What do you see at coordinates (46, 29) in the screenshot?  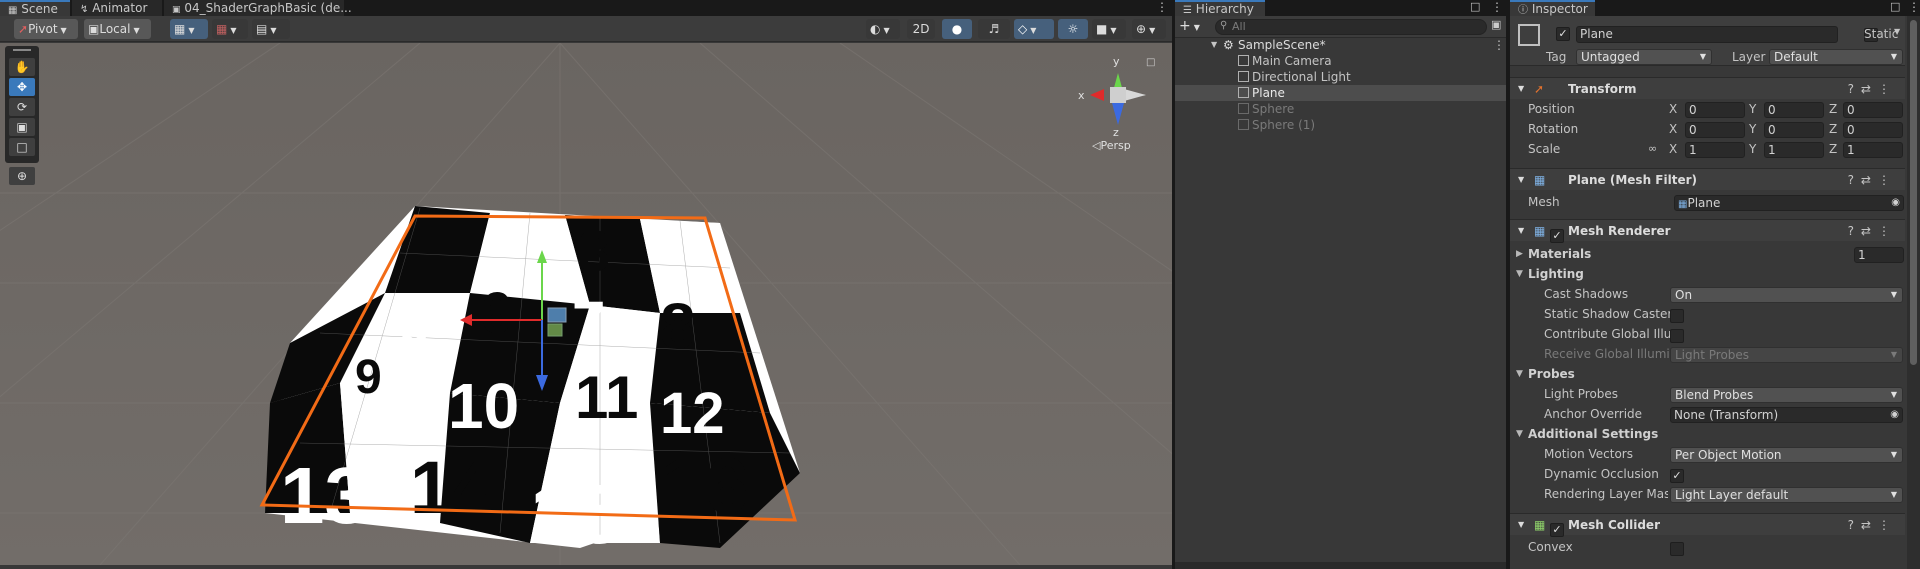 I see `pivot-dropdown: ➚Pivot ▼` at bounding box center [46, 29].